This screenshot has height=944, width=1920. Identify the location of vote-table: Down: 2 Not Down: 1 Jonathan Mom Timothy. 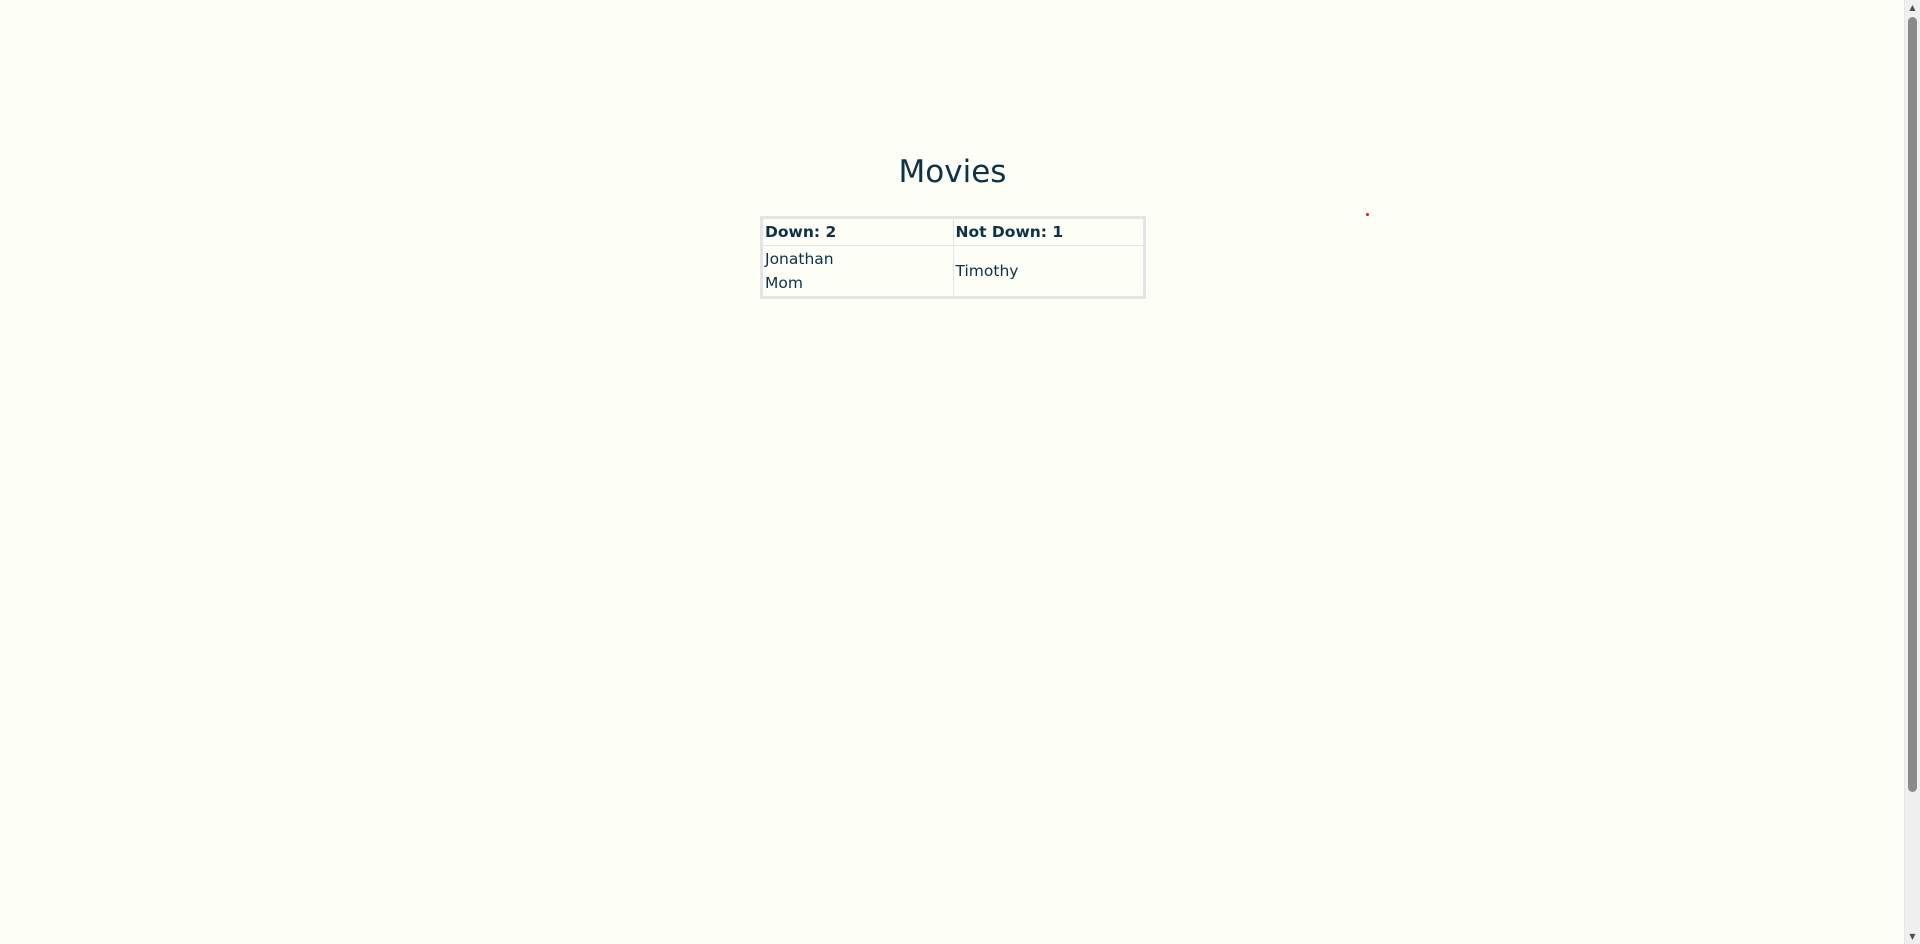
(953, 257).